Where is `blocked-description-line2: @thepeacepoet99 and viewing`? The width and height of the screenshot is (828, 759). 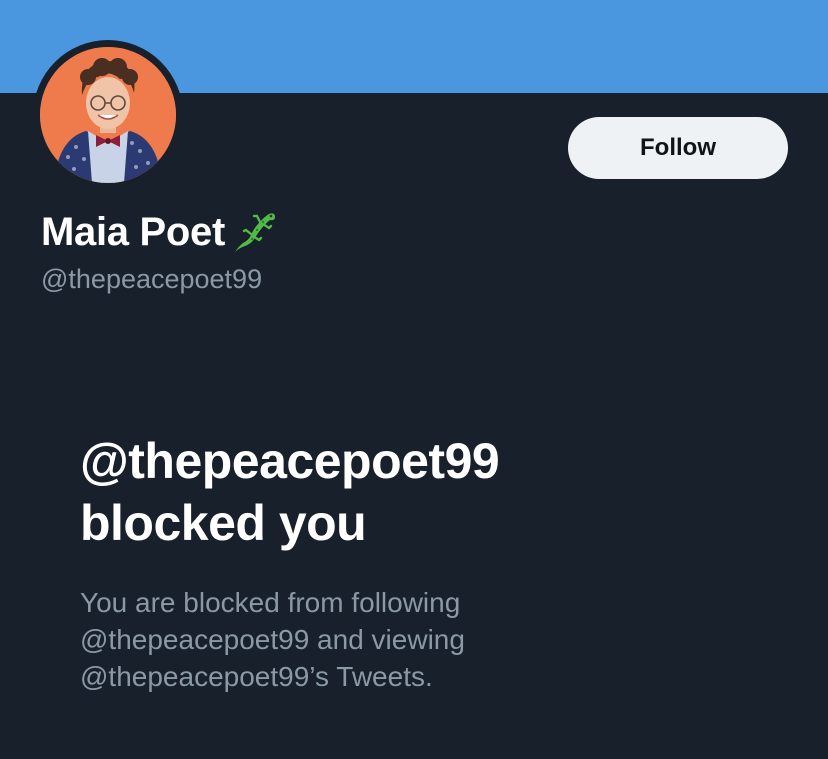
blocked-description-line2: @thepeacepoet99 and viewing is located at coordinates (272, 639).